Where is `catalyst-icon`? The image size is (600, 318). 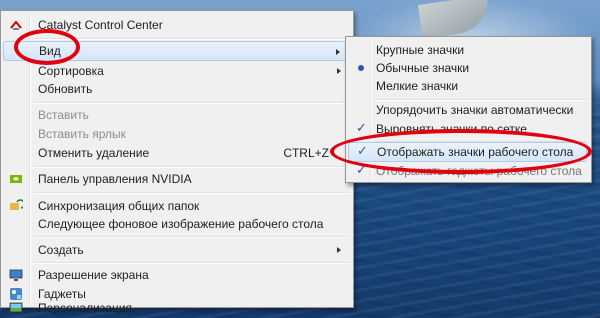
catalyst-icon is located at coordinates (16, 25).